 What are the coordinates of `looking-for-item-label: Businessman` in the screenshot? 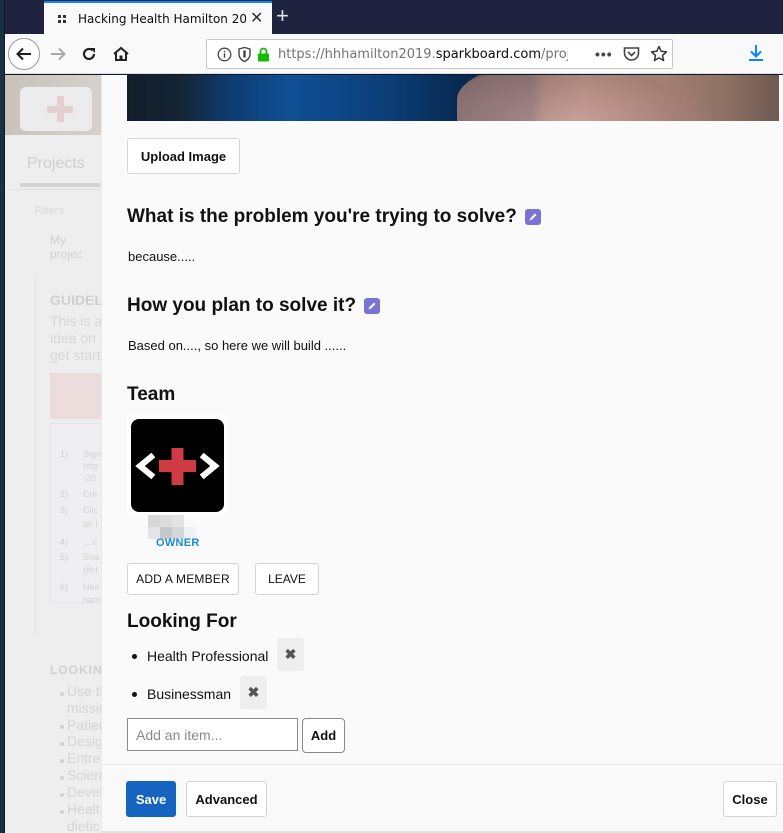 It's located at (189, 694).